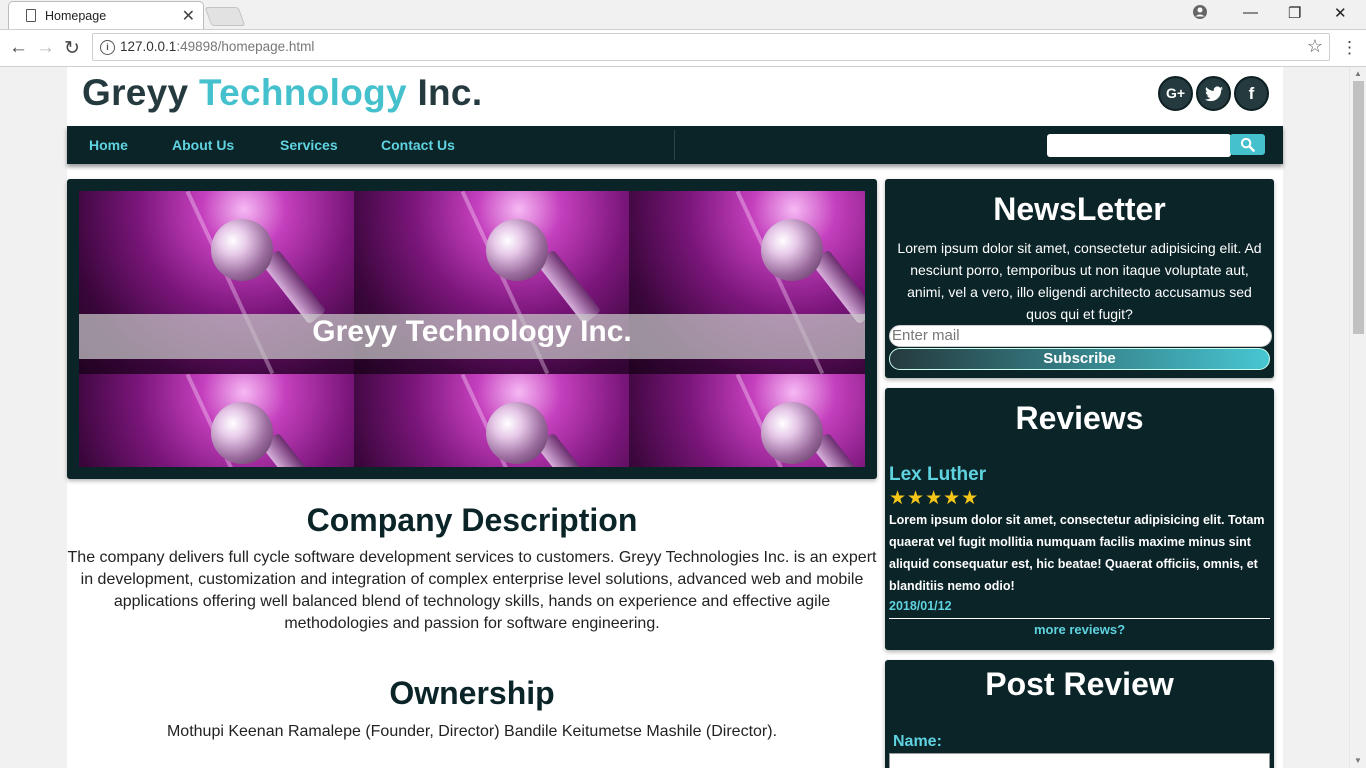 The width and height of the screenshot is (1366, 768). I want to click on post-review-heading: Post Review, so click(1079, 684).